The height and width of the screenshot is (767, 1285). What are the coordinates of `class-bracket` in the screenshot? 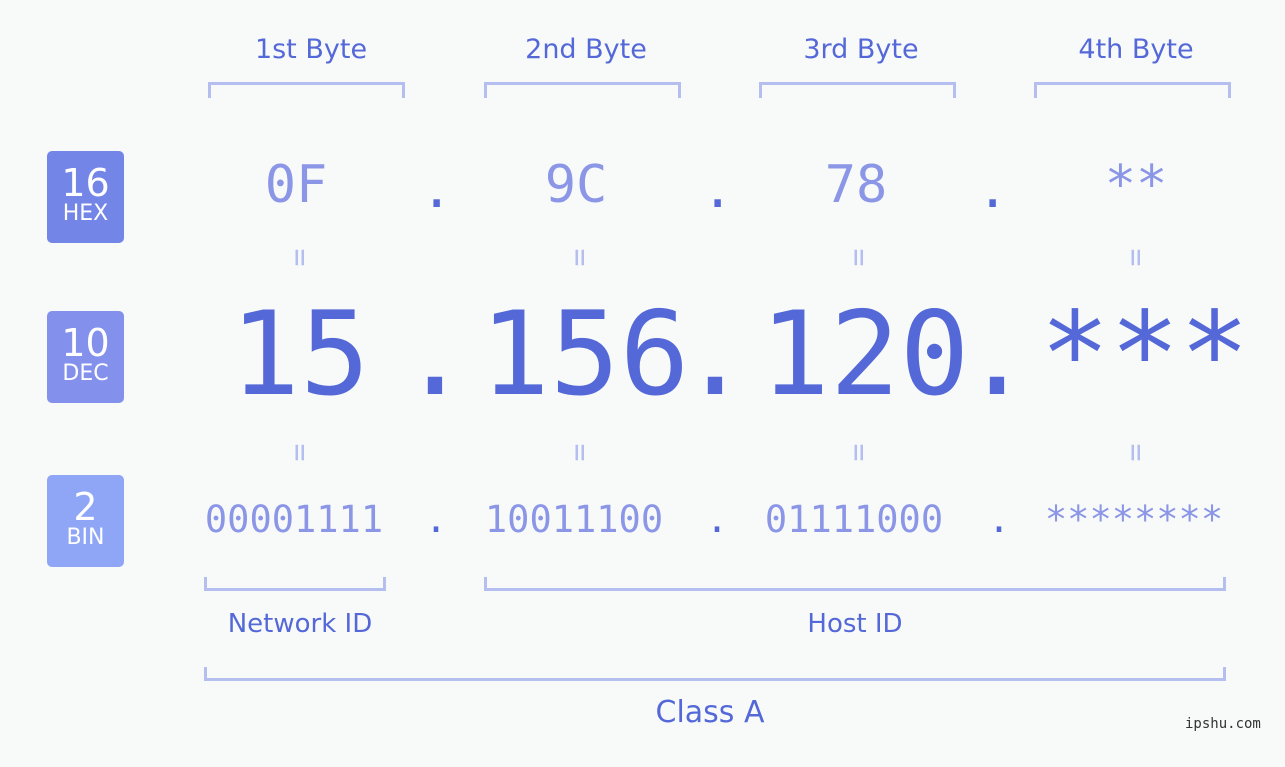 It's located at (715, 674).